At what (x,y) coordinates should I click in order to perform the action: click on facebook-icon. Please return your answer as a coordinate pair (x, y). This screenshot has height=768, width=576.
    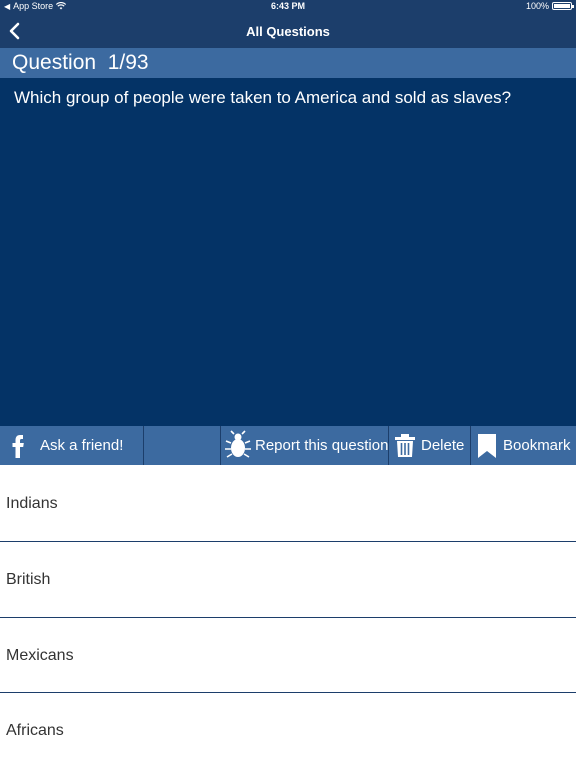
    Looking at the image, I should click on (18, 446).